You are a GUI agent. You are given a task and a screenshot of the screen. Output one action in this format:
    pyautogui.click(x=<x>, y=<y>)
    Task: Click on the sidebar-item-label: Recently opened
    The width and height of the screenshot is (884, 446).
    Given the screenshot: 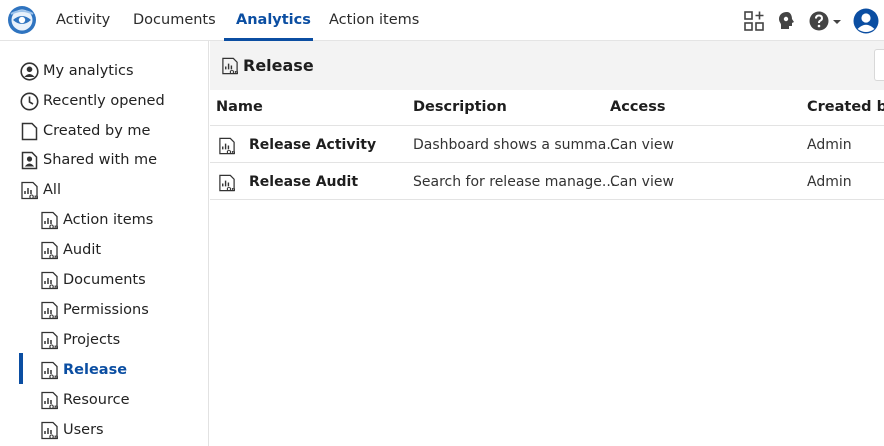 What is the action you would take?
    pyautogui.click(x=104, y=101)
    